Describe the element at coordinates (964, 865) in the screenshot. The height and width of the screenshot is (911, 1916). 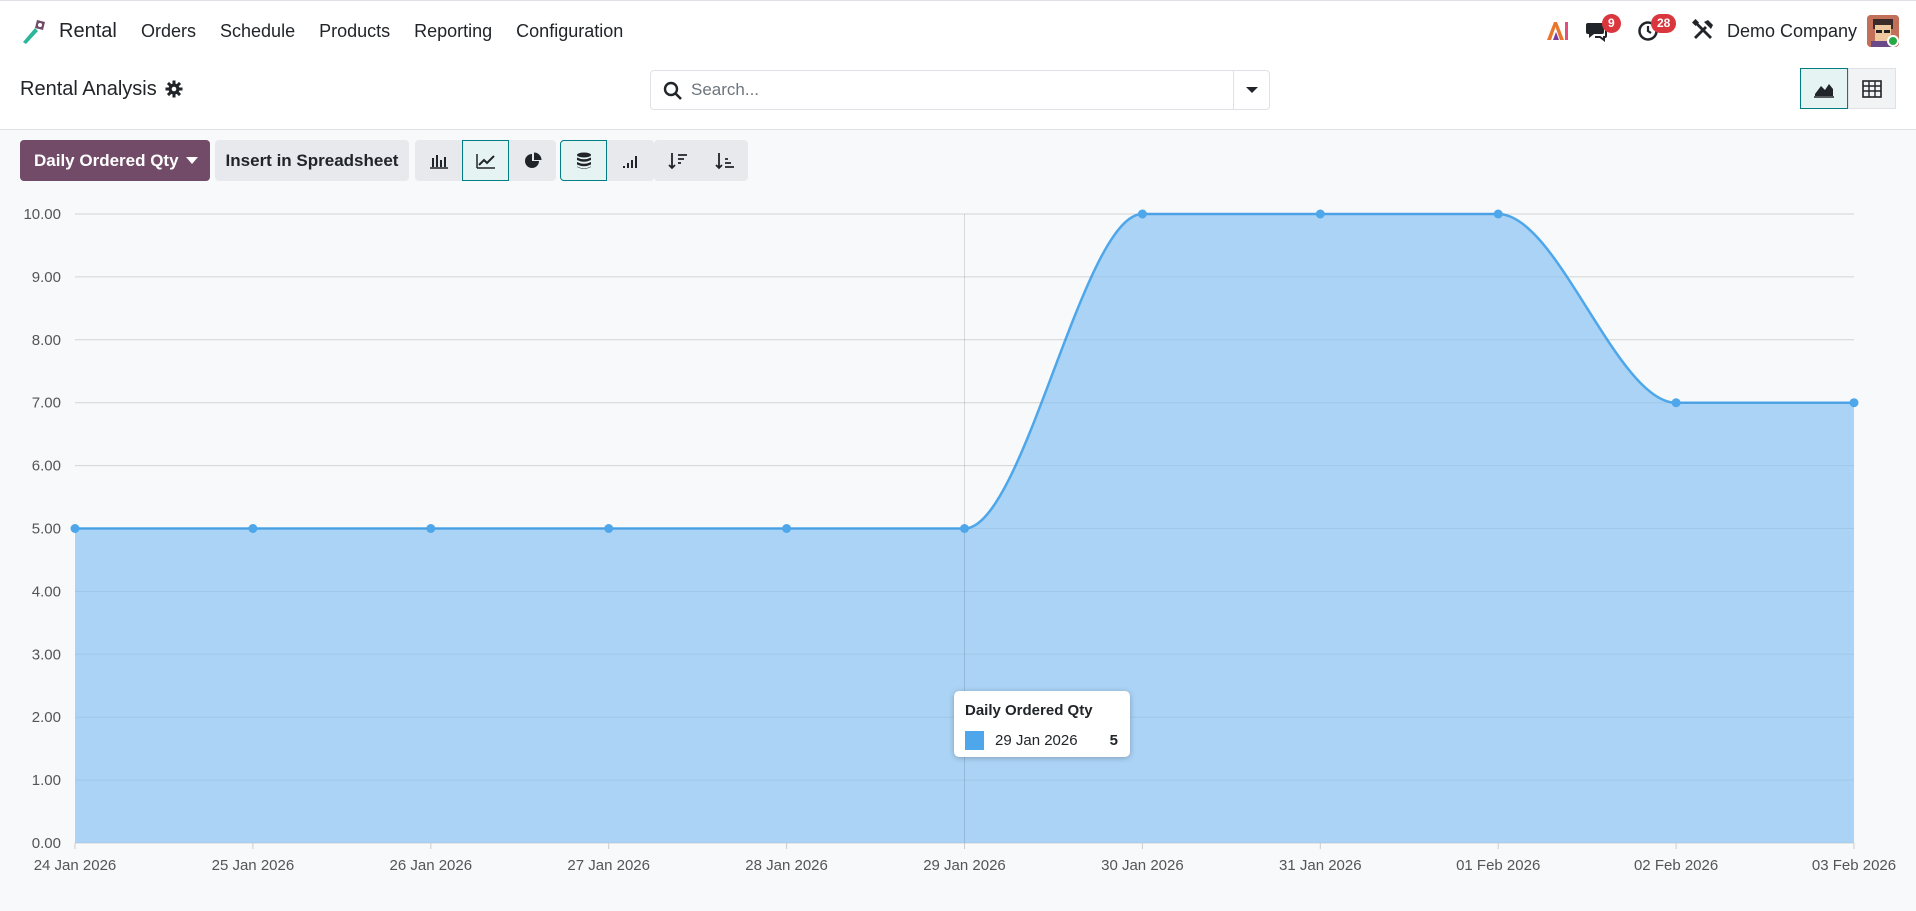
I see `x-tick-label: 29 Jan 2026` at that location.